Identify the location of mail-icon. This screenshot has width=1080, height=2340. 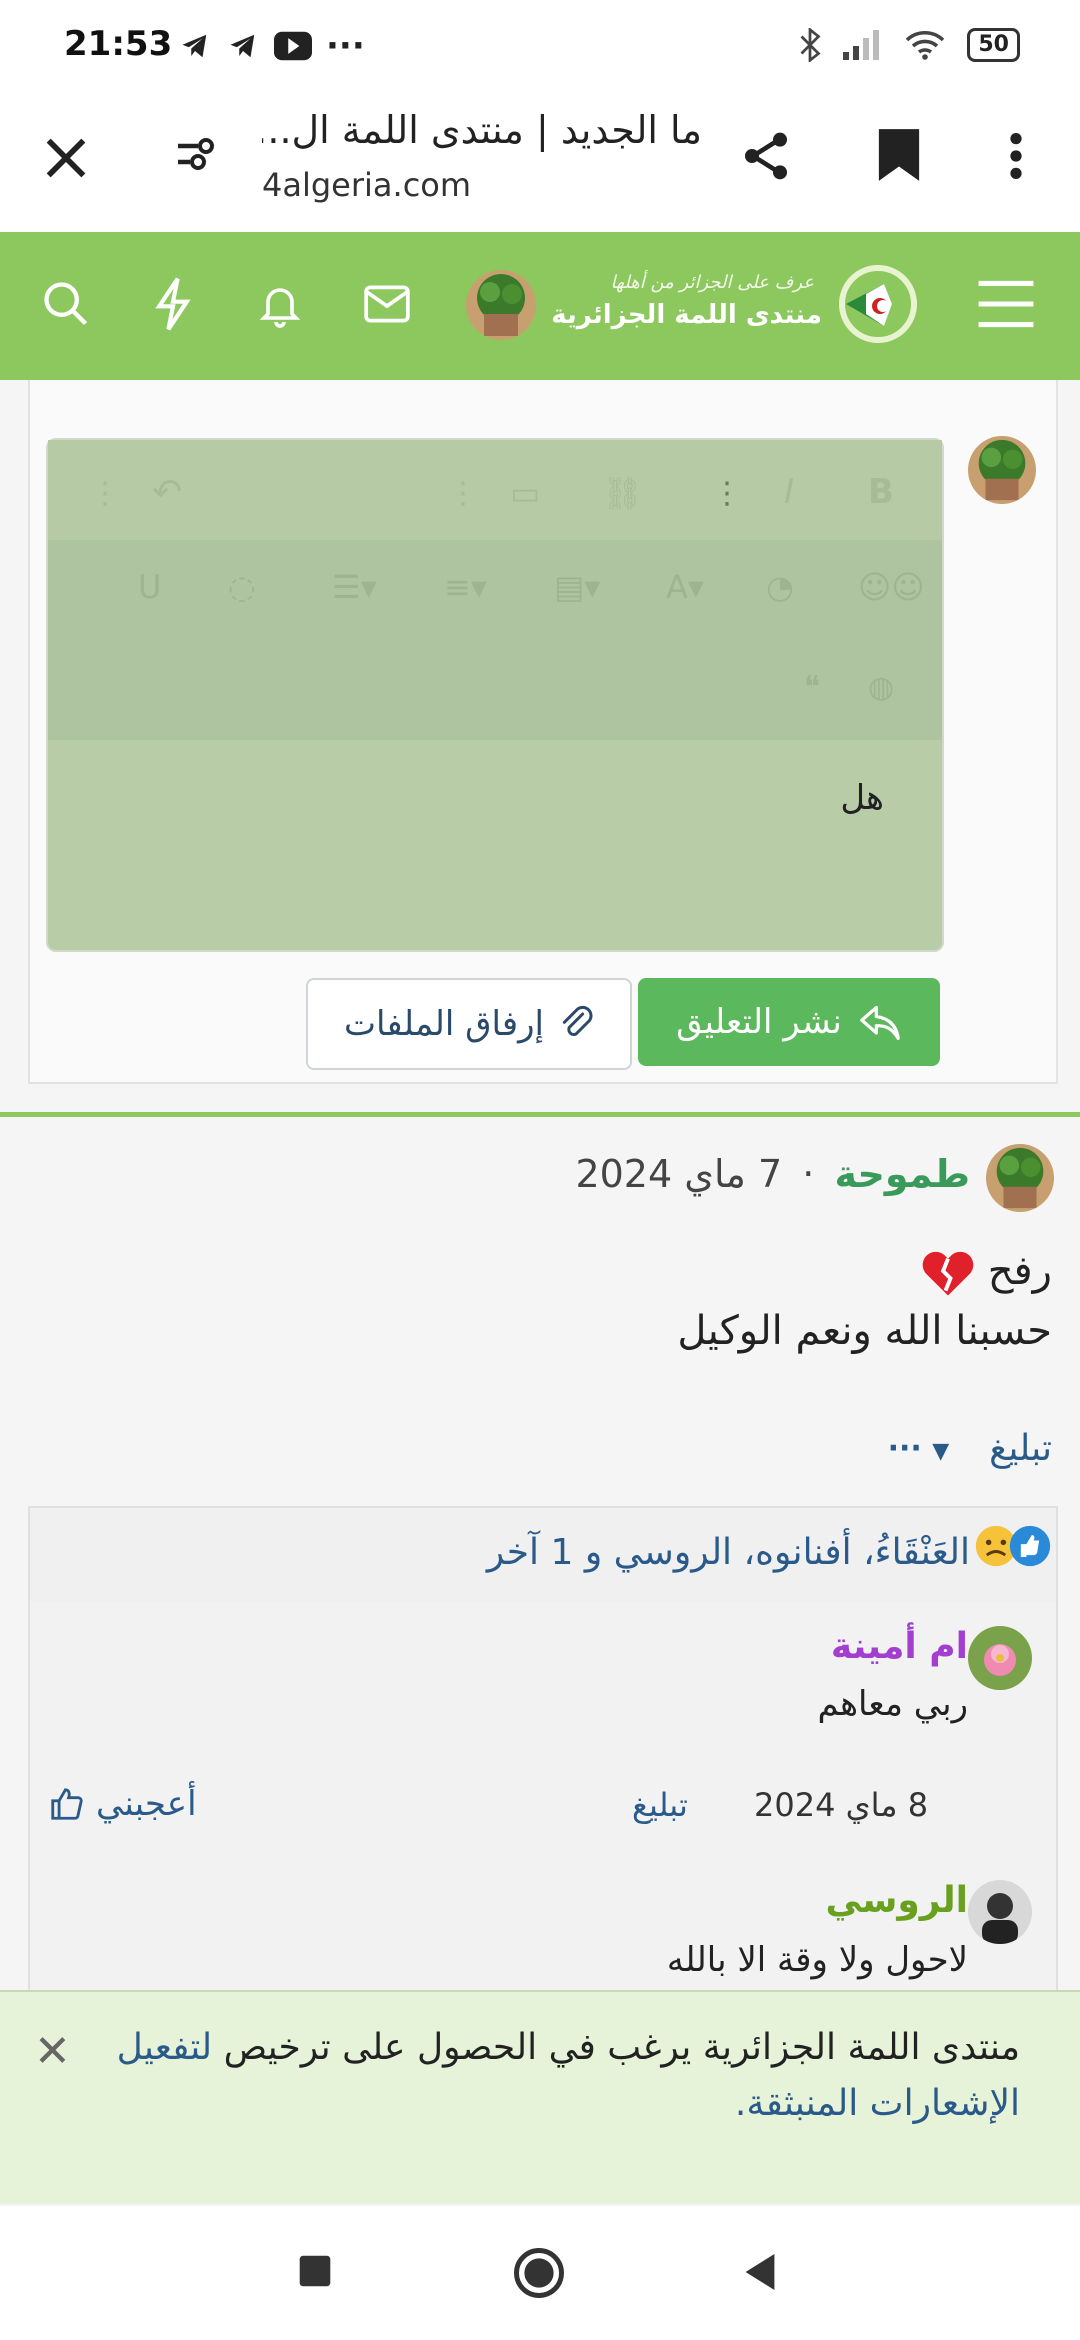
(387, 304).